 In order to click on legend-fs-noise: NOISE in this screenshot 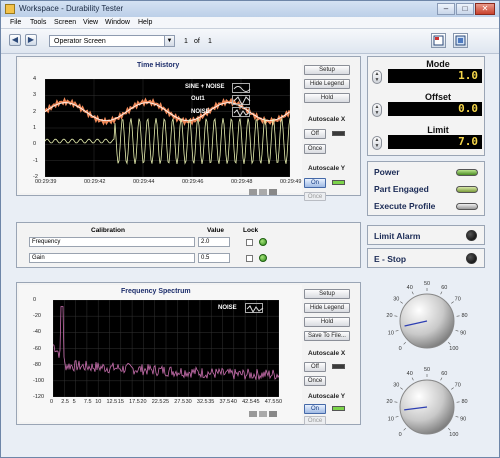, I will do `click(227, 308)`.